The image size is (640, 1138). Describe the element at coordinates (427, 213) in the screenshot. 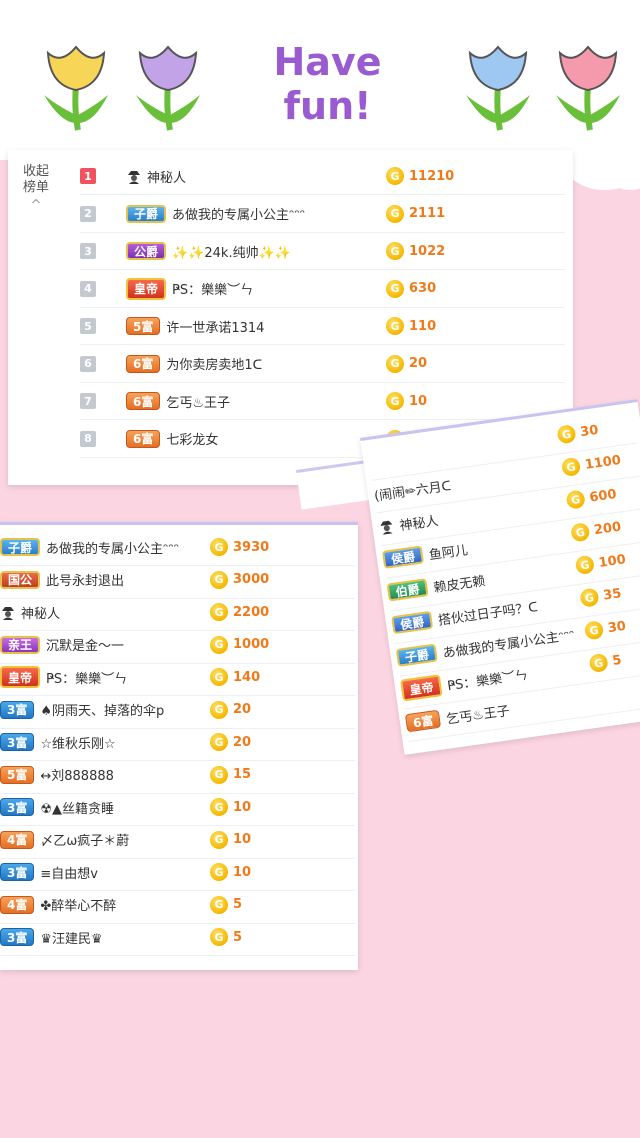

I see `contribution-value: 2111` at that location.